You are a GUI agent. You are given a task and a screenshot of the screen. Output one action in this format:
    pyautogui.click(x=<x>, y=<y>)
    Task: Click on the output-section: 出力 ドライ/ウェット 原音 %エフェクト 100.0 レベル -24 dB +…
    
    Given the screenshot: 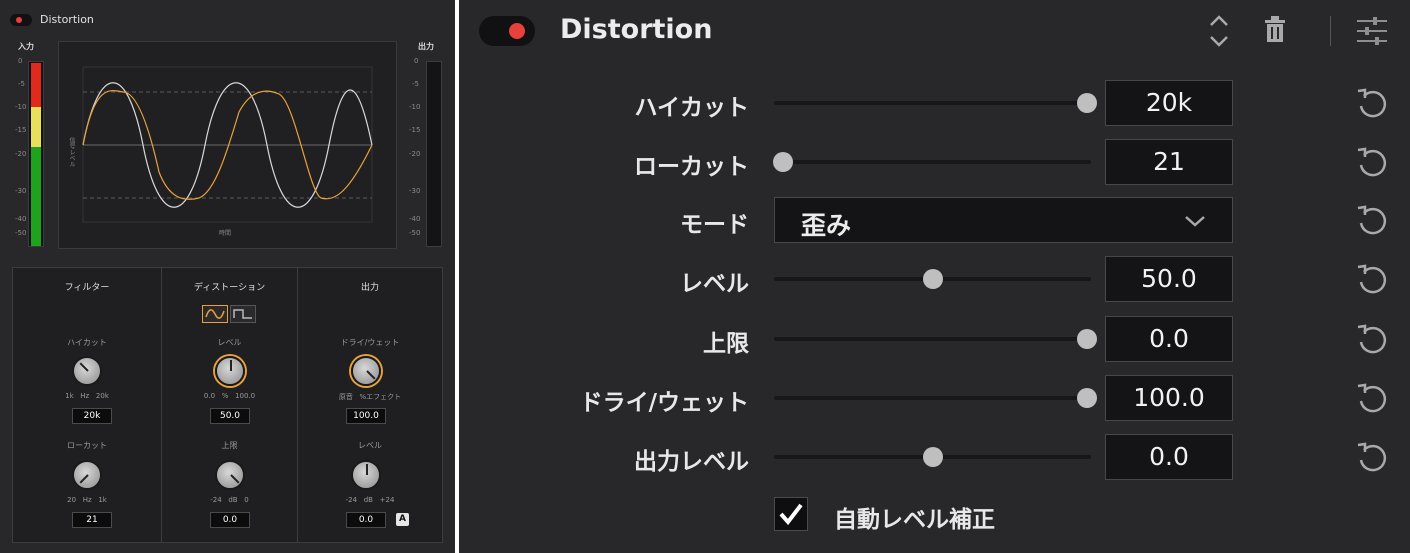 What is the action you would take?
    pyautogui.click(x=369, y=405)
    